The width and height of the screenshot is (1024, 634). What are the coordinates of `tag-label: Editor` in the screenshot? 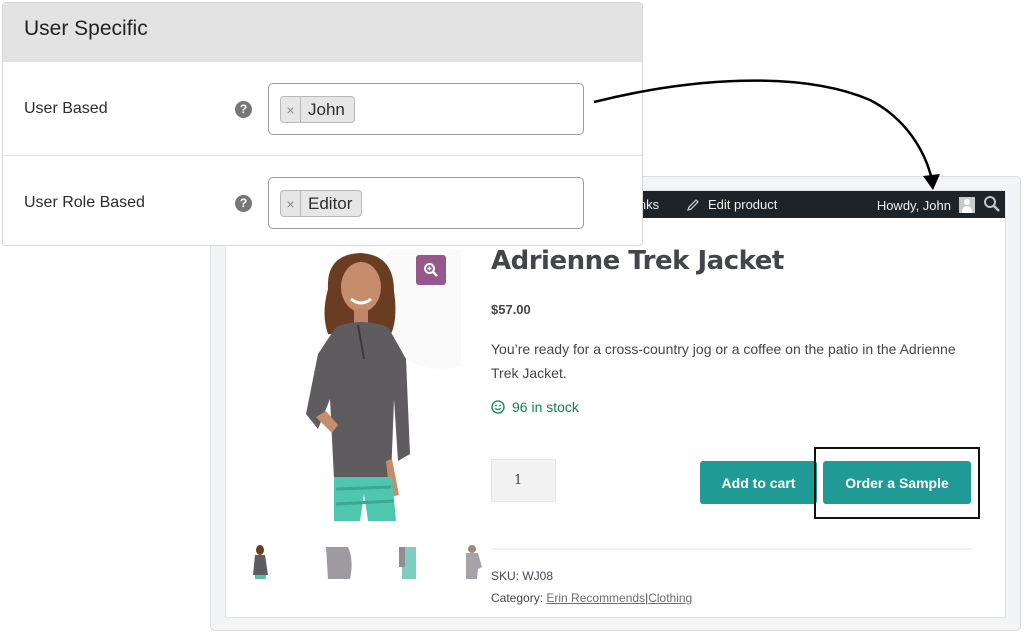 It's located at (330, 203).